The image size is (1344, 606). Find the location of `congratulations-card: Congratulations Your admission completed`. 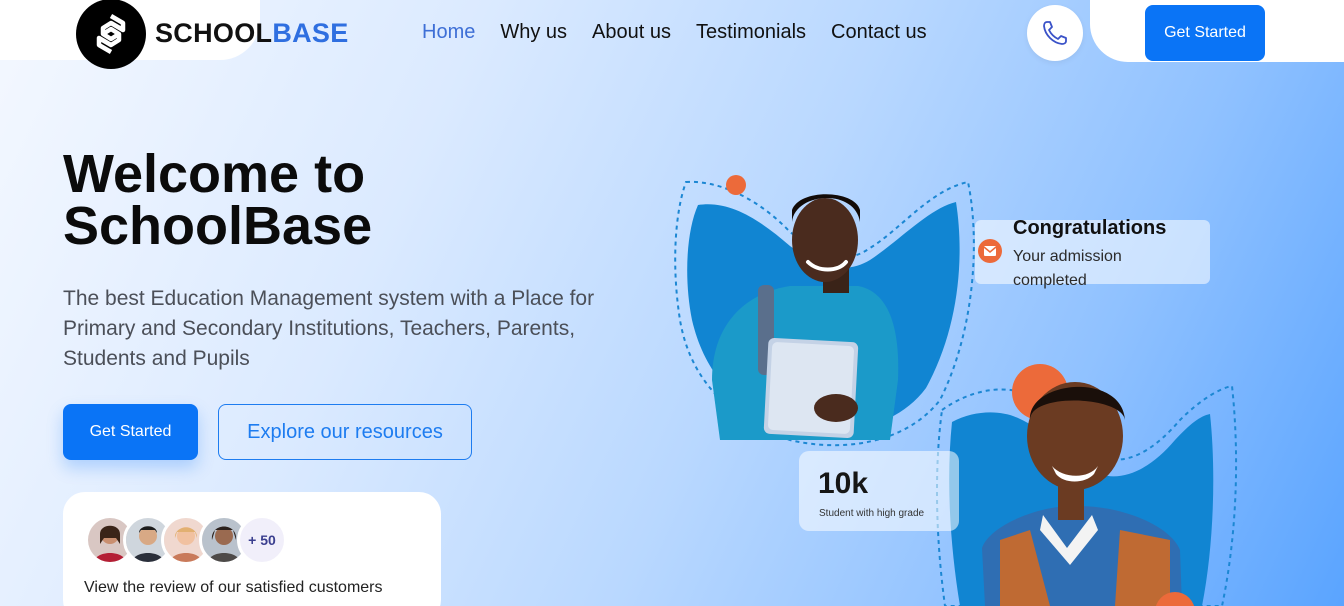

congratulations-card: Congratulations Your admission completed is located at coordinates (1092, 253).